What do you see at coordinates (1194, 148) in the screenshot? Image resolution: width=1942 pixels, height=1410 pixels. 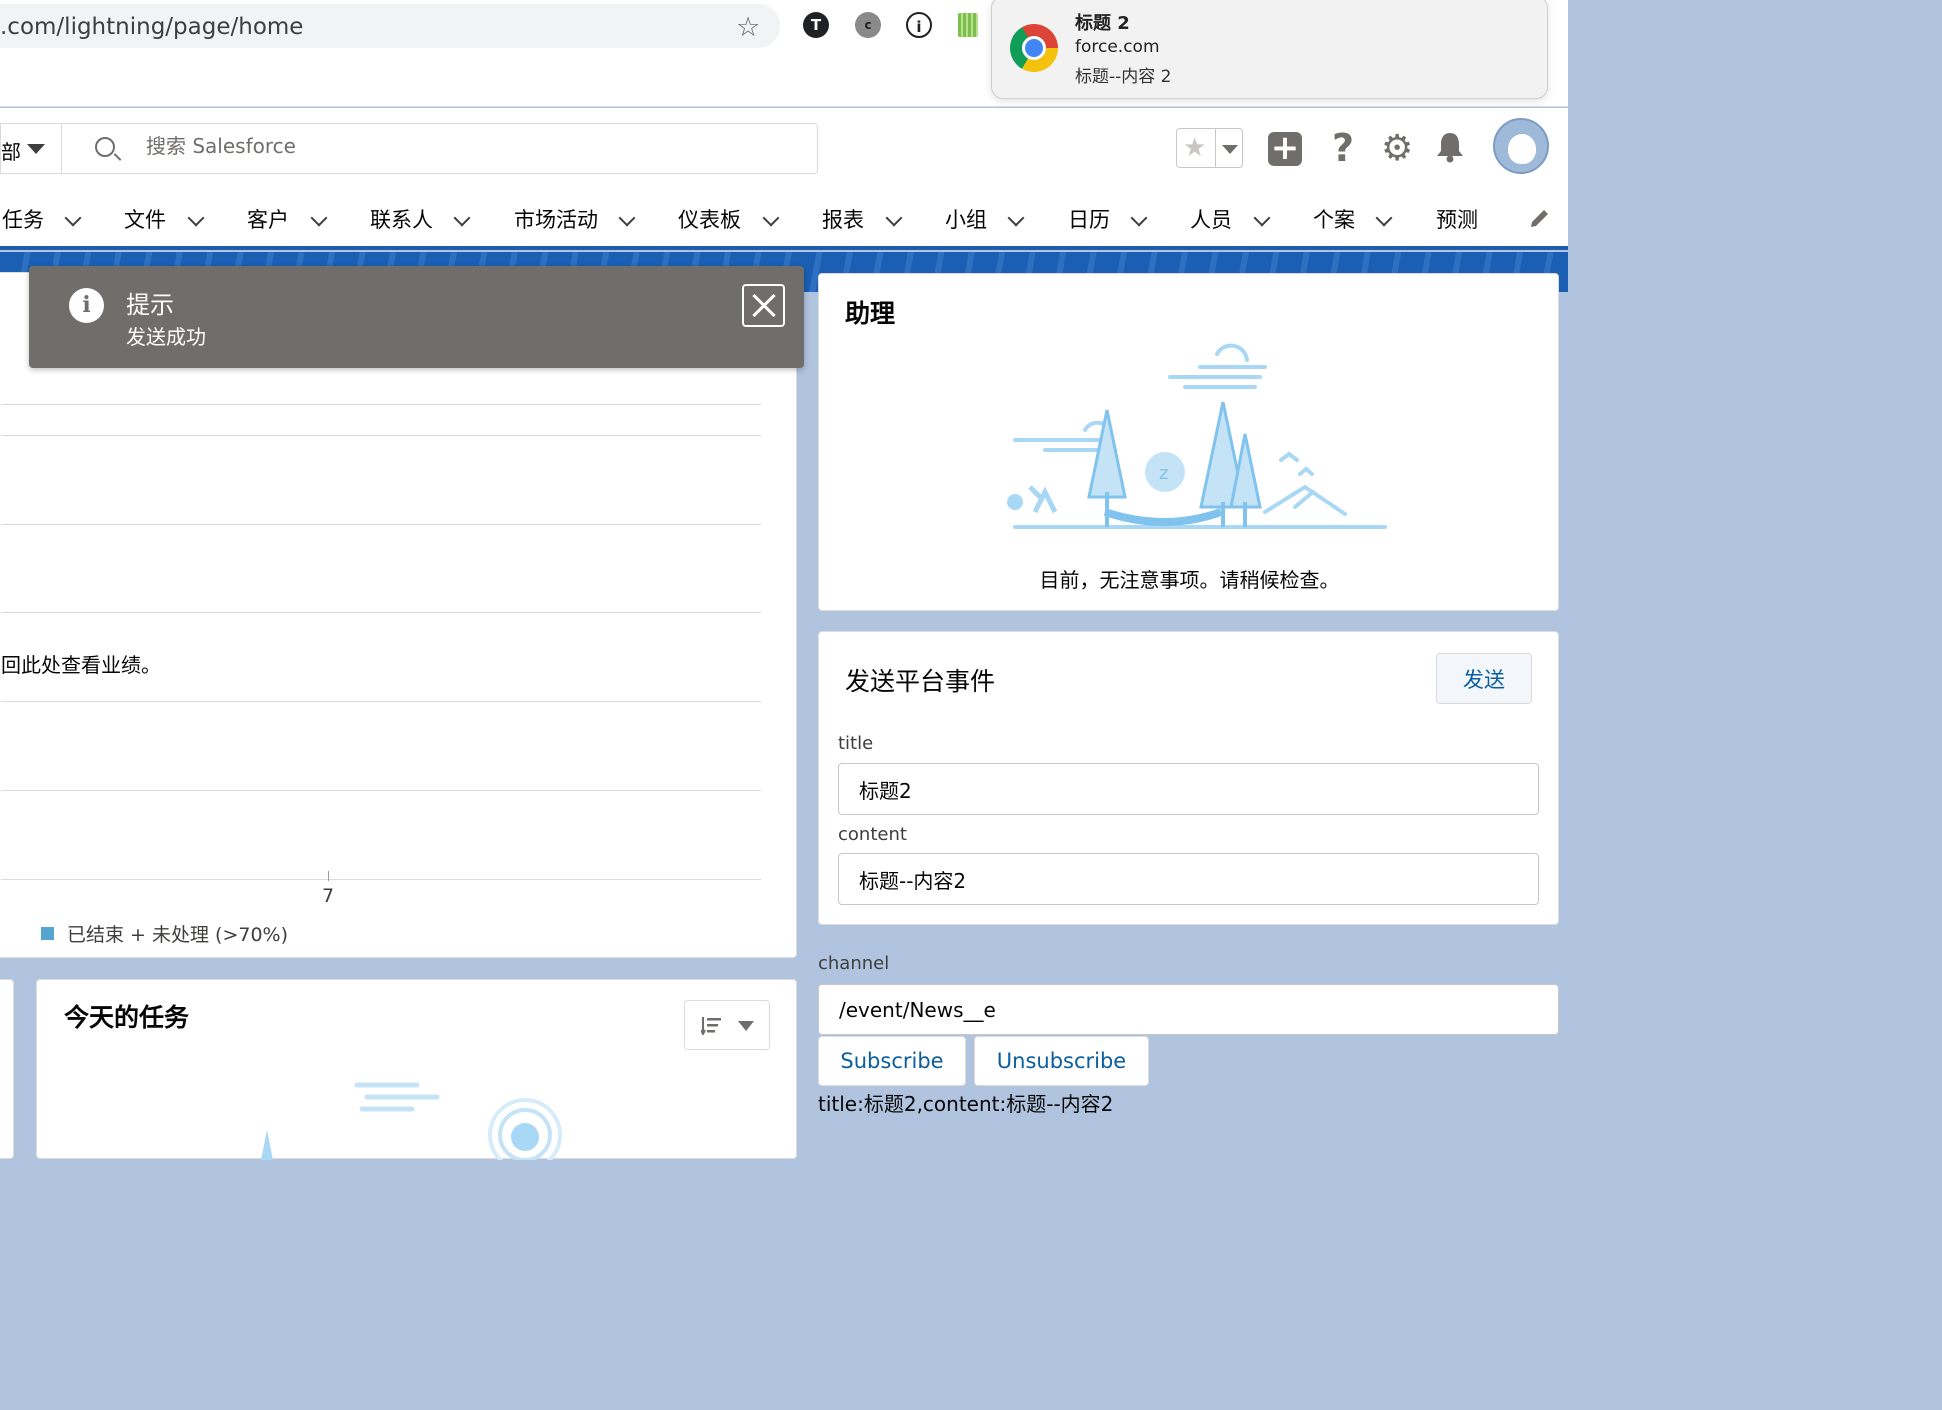 I see `favorite-star-icon: ★` at bounding box center [1194, 148].